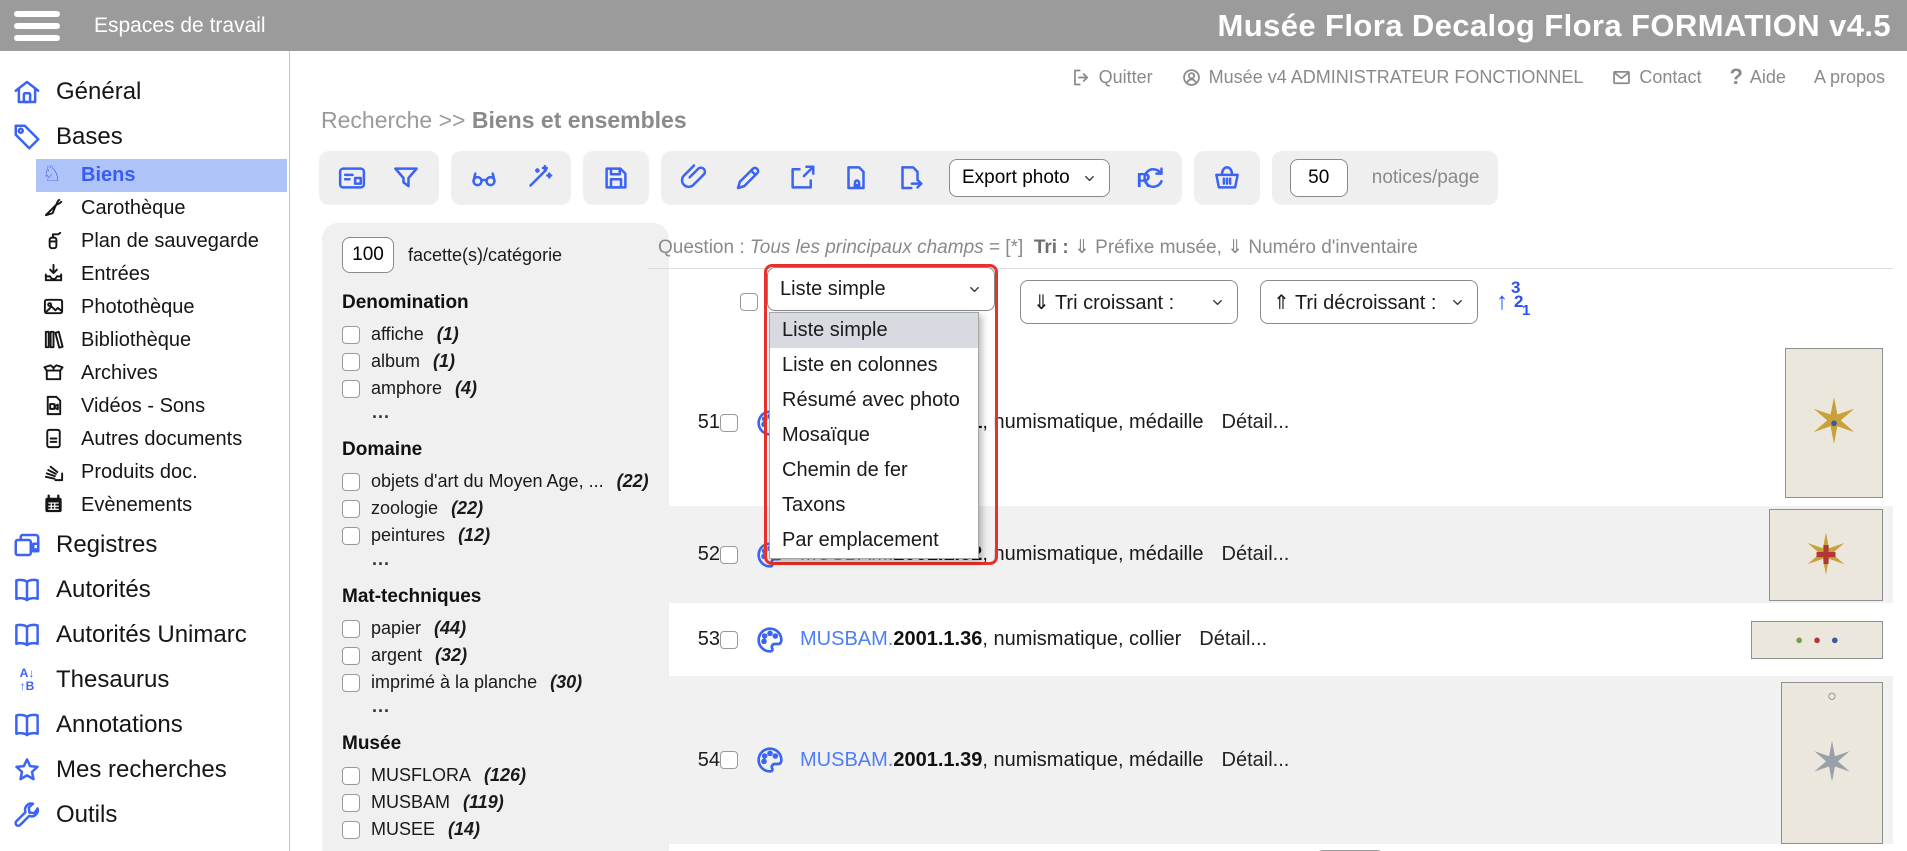  I want to click on view-option-mosaique: Mosaïque, so click(874, 435).